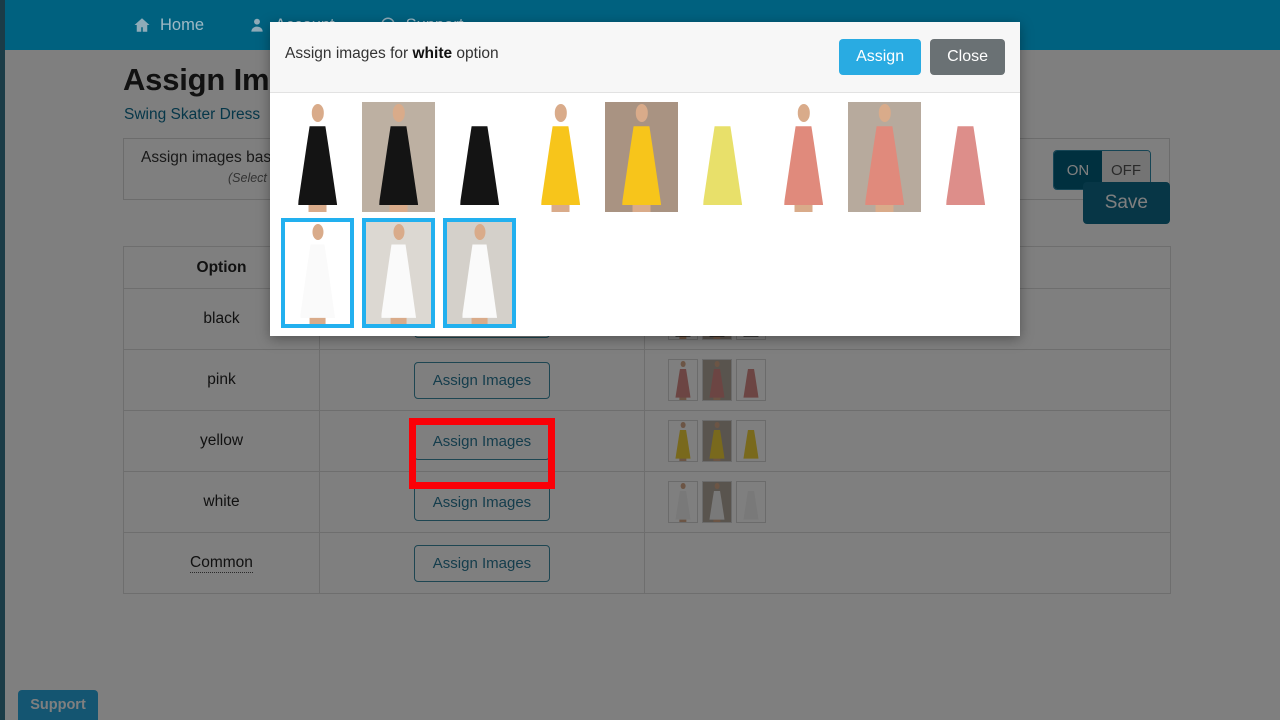 The height and width of the screenshot is (720, 1280). I want to click on highlight-annotation-box, so click(482, 453).